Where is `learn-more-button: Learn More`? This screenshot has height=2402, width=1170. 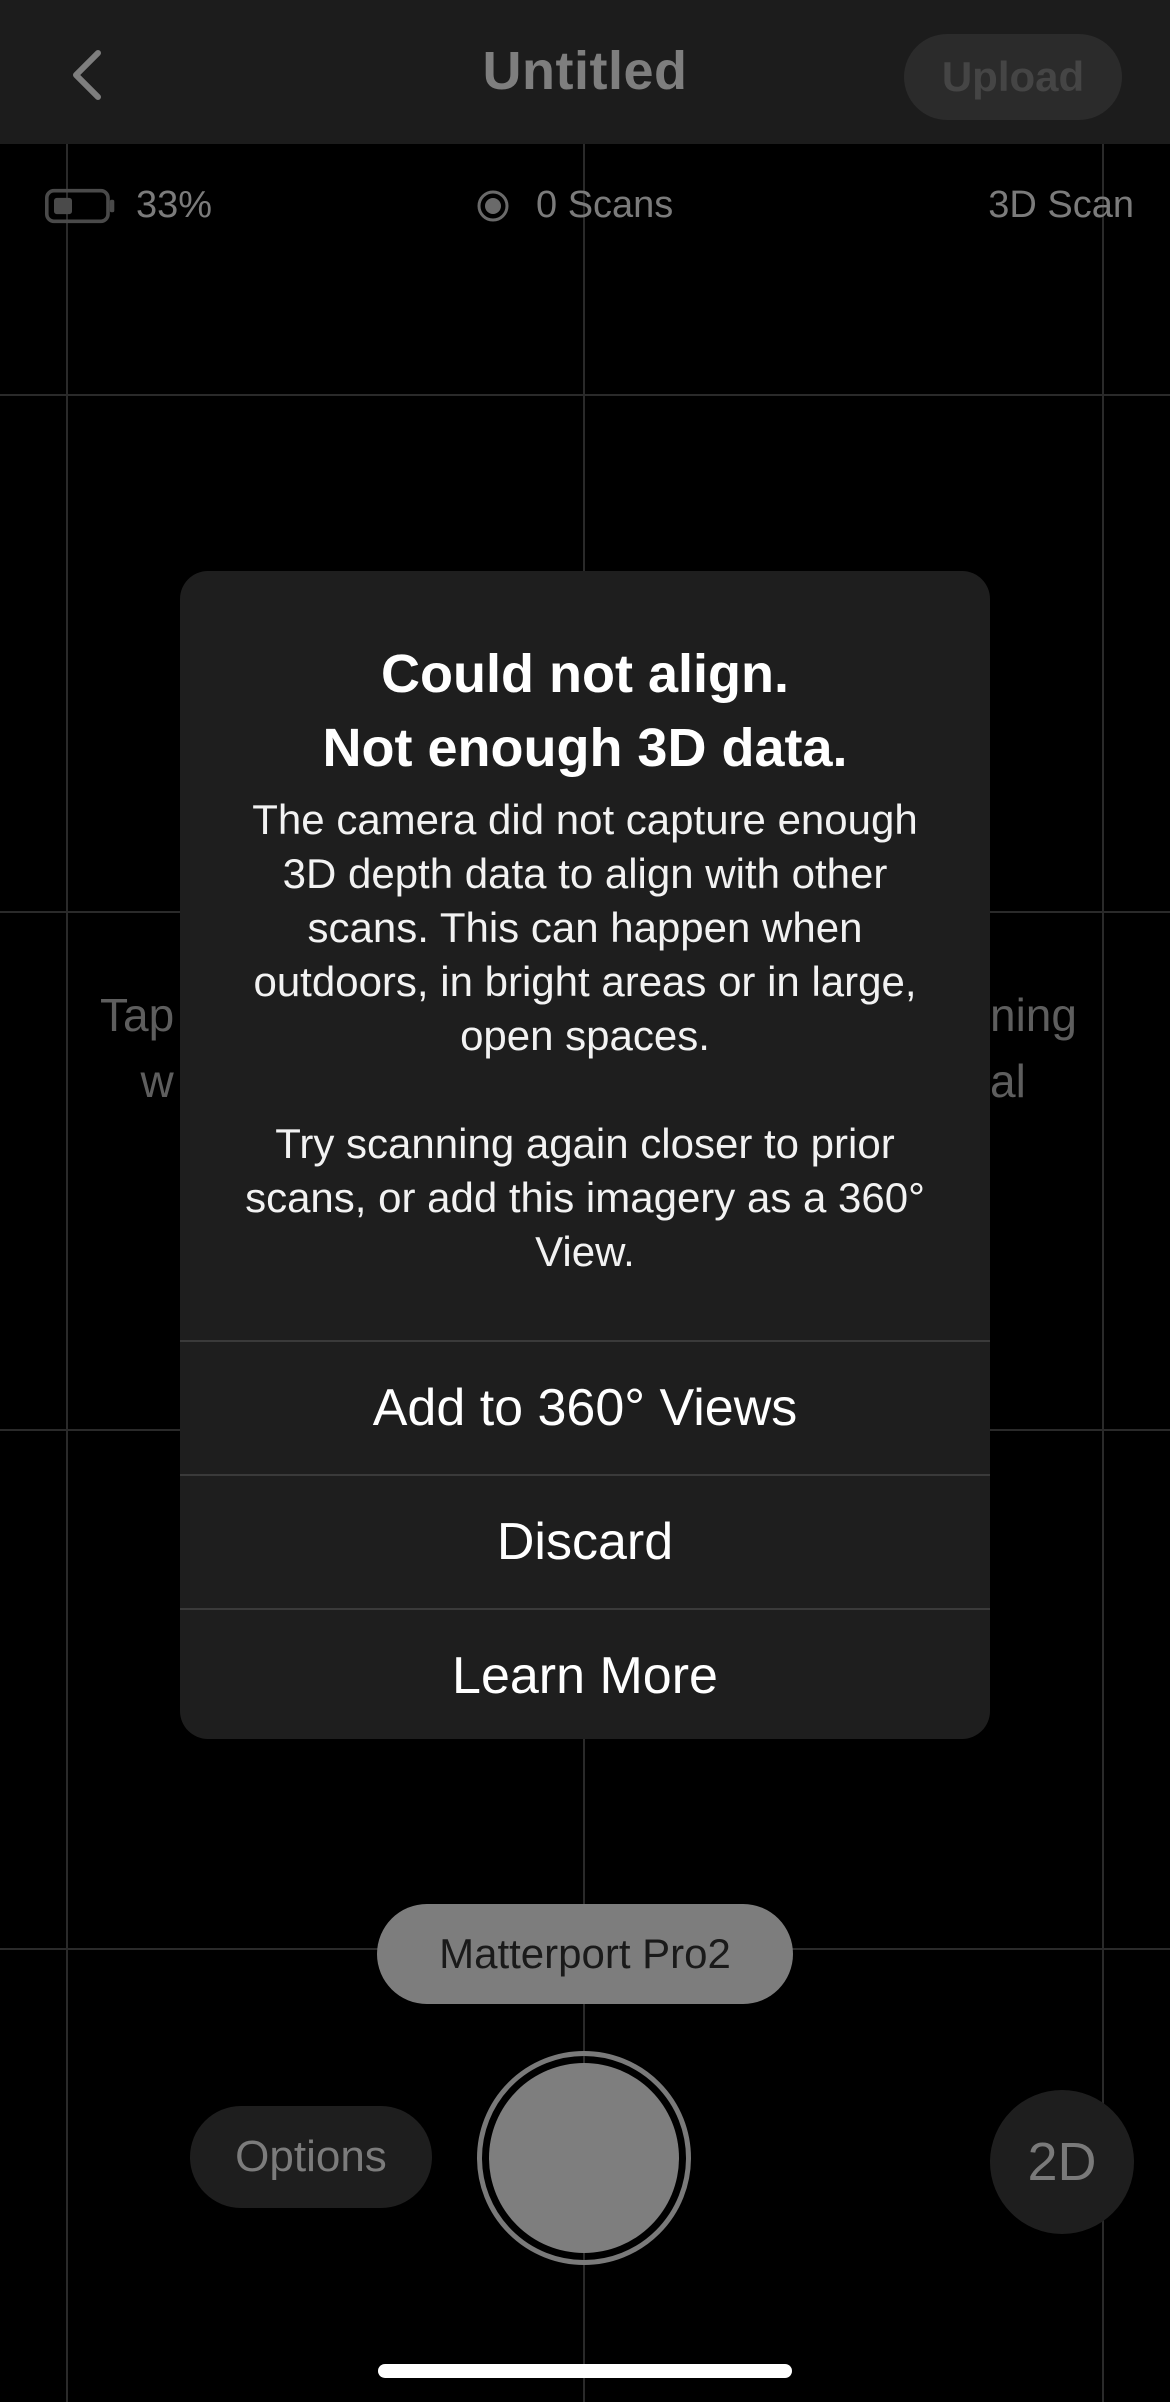 learn-more-button: Learn More is located at coordinates (585, 1673).